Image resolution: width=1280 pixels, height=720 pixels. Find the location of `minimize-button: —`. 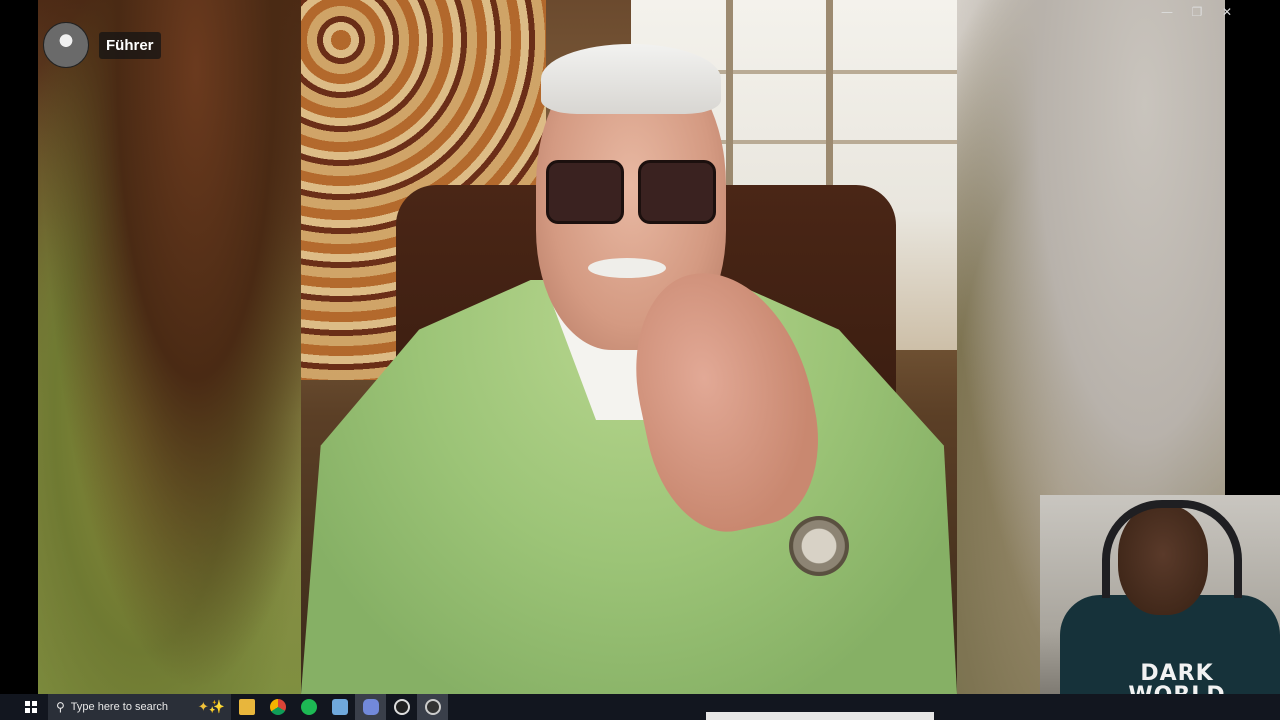

minimize-button: — is located at coordinates (1167, 12).